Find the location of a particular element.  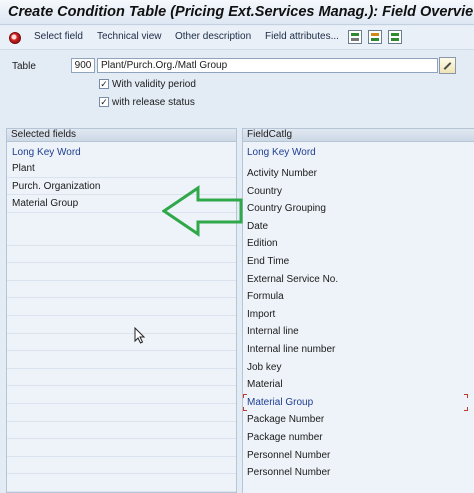

selected-field-row: Plant is located at coordinates (121, 169).